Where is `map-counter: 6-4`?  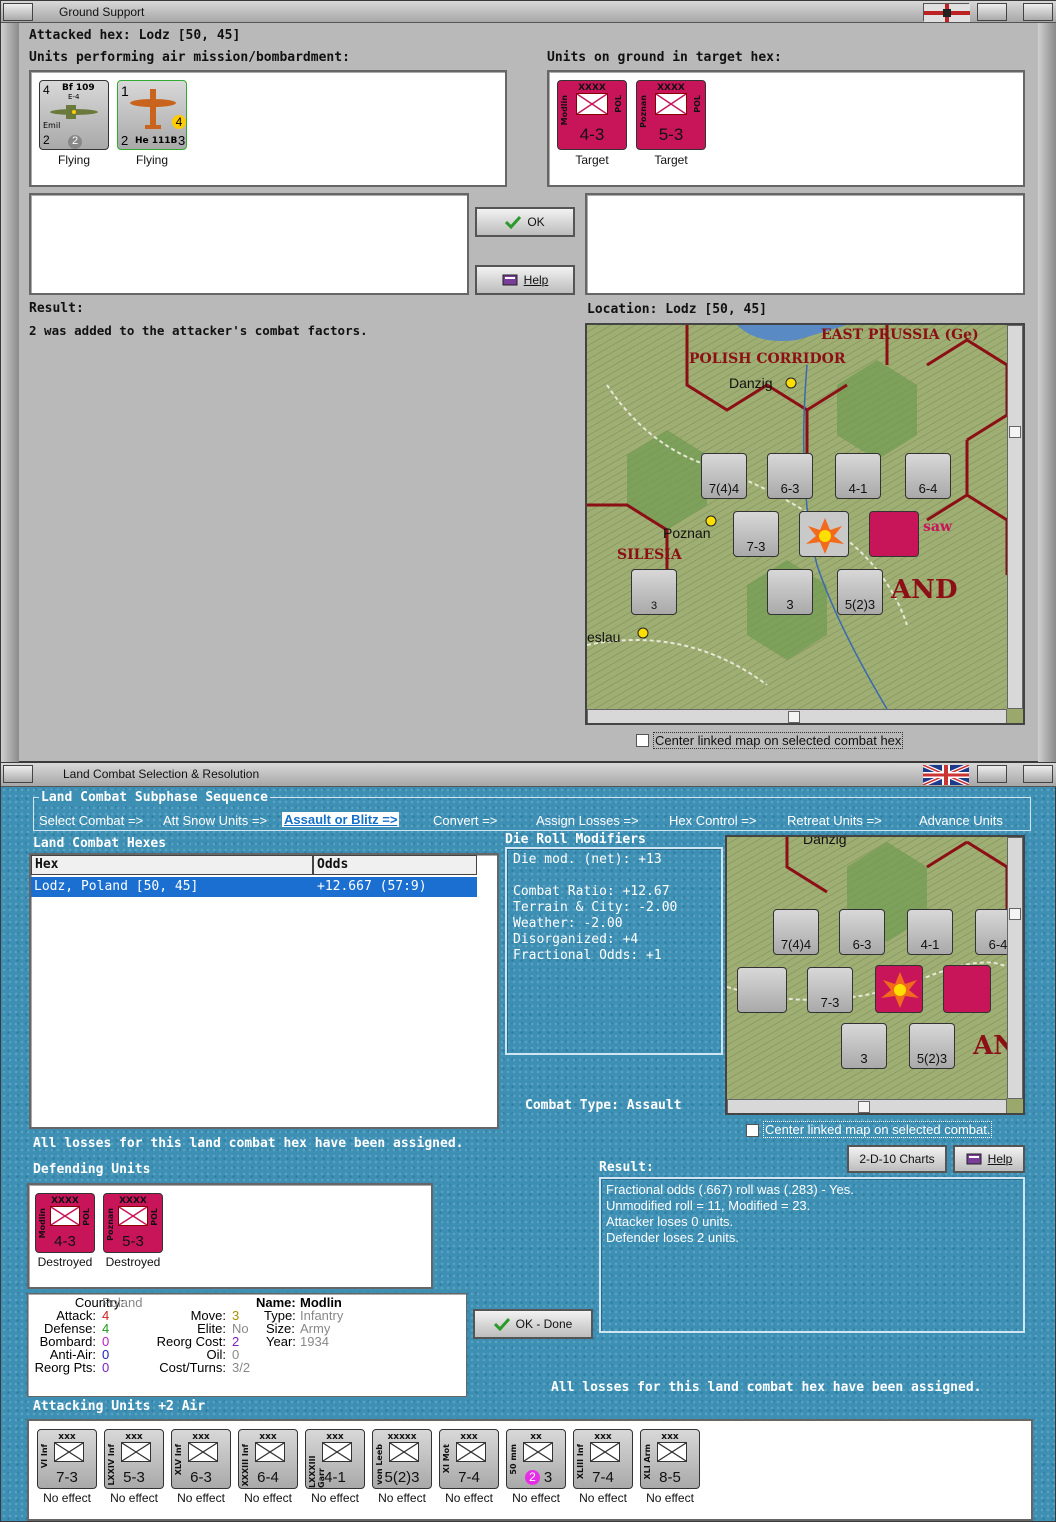
map-counter: 6-4 is located at coordinates (928, 476).